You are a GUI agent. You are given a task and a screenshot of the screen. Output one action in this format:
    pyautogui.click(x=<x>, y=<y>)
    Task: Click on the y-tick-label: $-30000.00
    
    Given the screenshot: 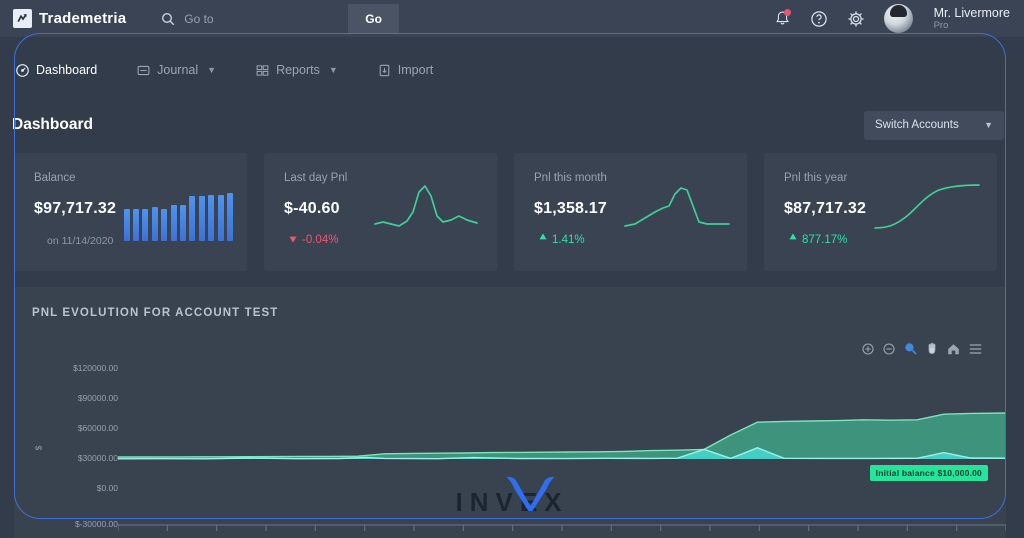 What is the action you would take?
    pyautogui.click(x=96, y=524)
    